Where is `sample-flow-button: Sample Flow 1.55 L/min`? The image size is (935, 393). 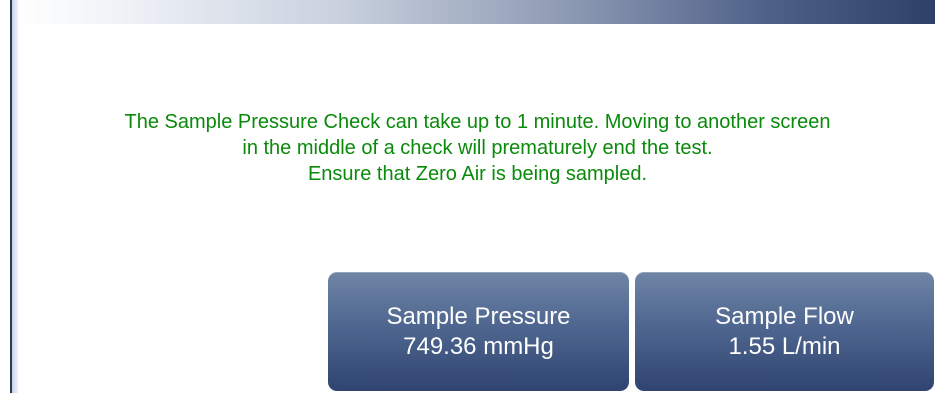
sample-flow-button: Sample Flow 1.55 L/min is located at coordinates (784, 331).